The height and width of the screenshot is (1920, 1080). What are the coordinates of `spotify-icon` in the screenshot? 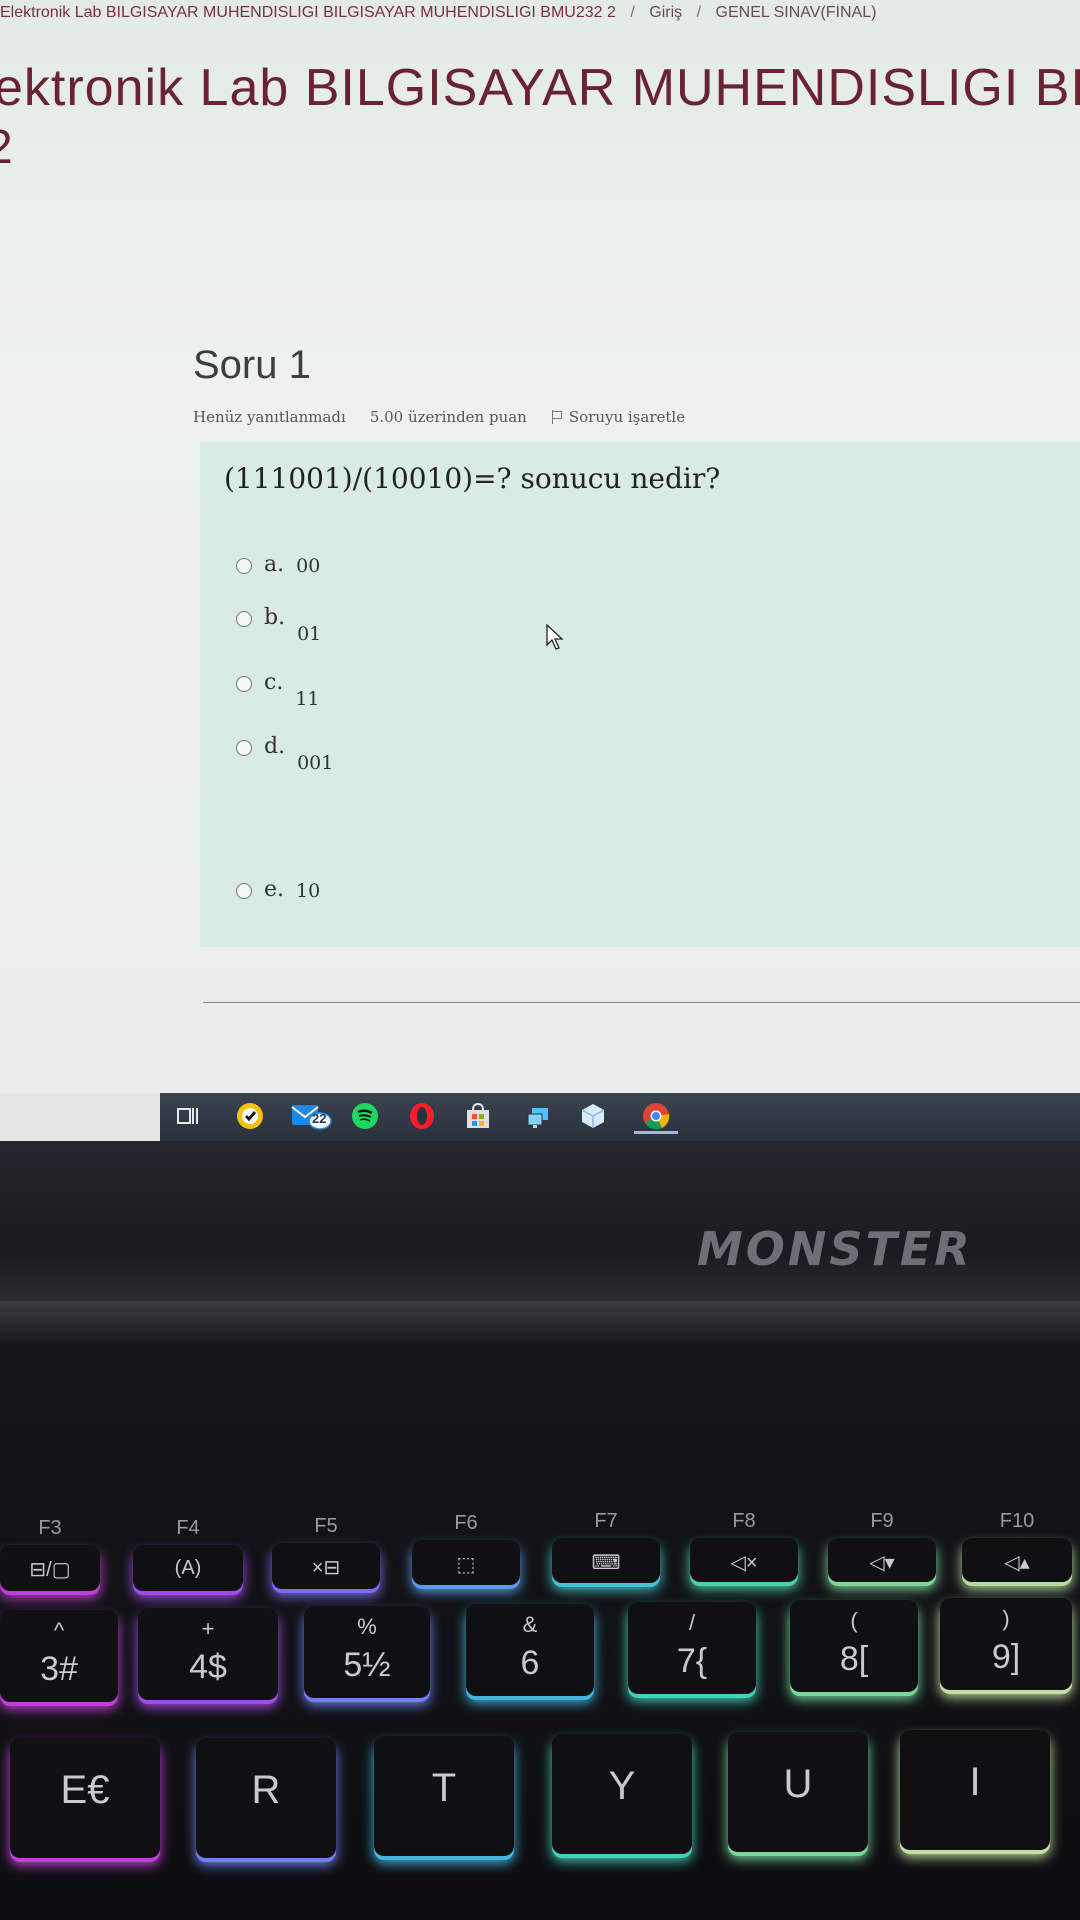 It's located at (365, 1116).